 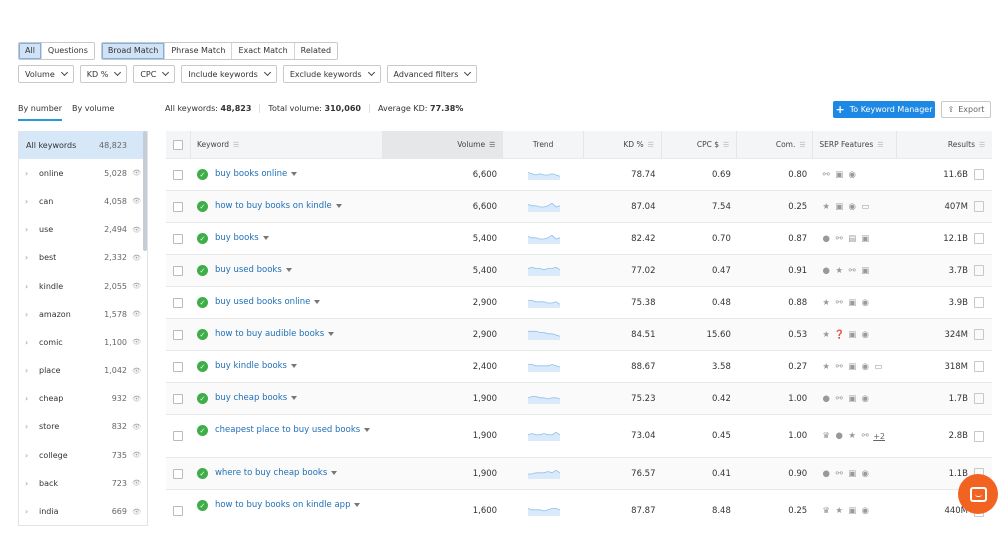 What do you see at coordinates (826, 436) in the screenshot?
I see `crown-icon: ♛` at bounding box center [826, 436].